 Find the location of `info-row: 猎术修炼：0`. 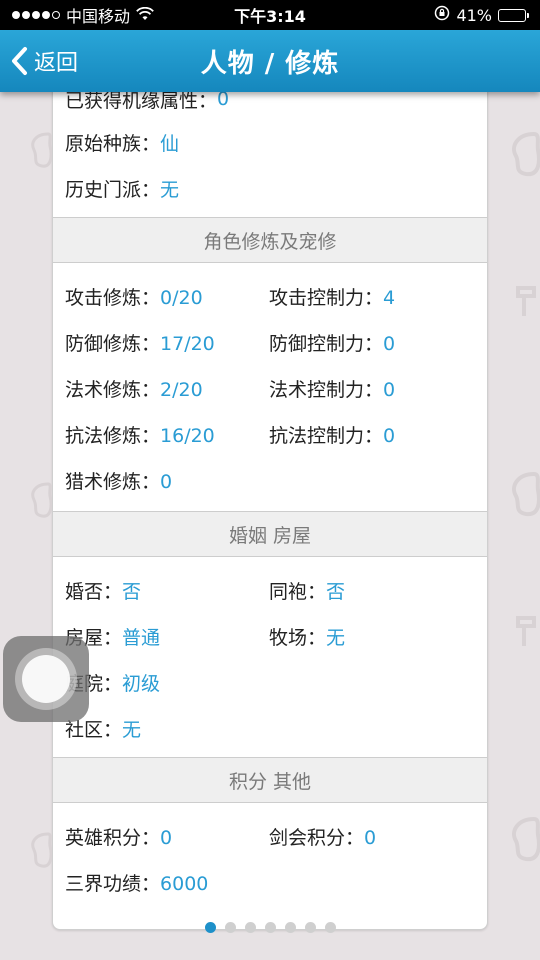

info-row: 猎术修炼：0 is located at coordinates (270, 480).